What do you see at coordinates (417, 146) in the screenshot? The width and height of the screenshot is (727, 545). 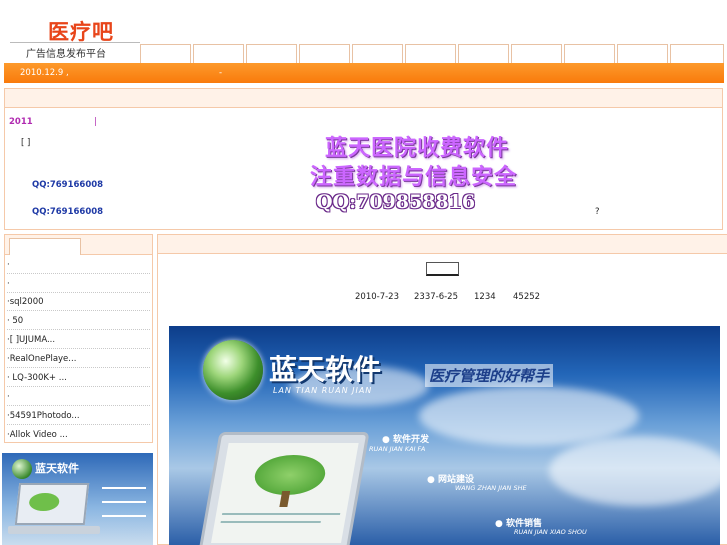 I see `ad-headline: 蓝天医院收费软件` at bounding box center [417, 146].